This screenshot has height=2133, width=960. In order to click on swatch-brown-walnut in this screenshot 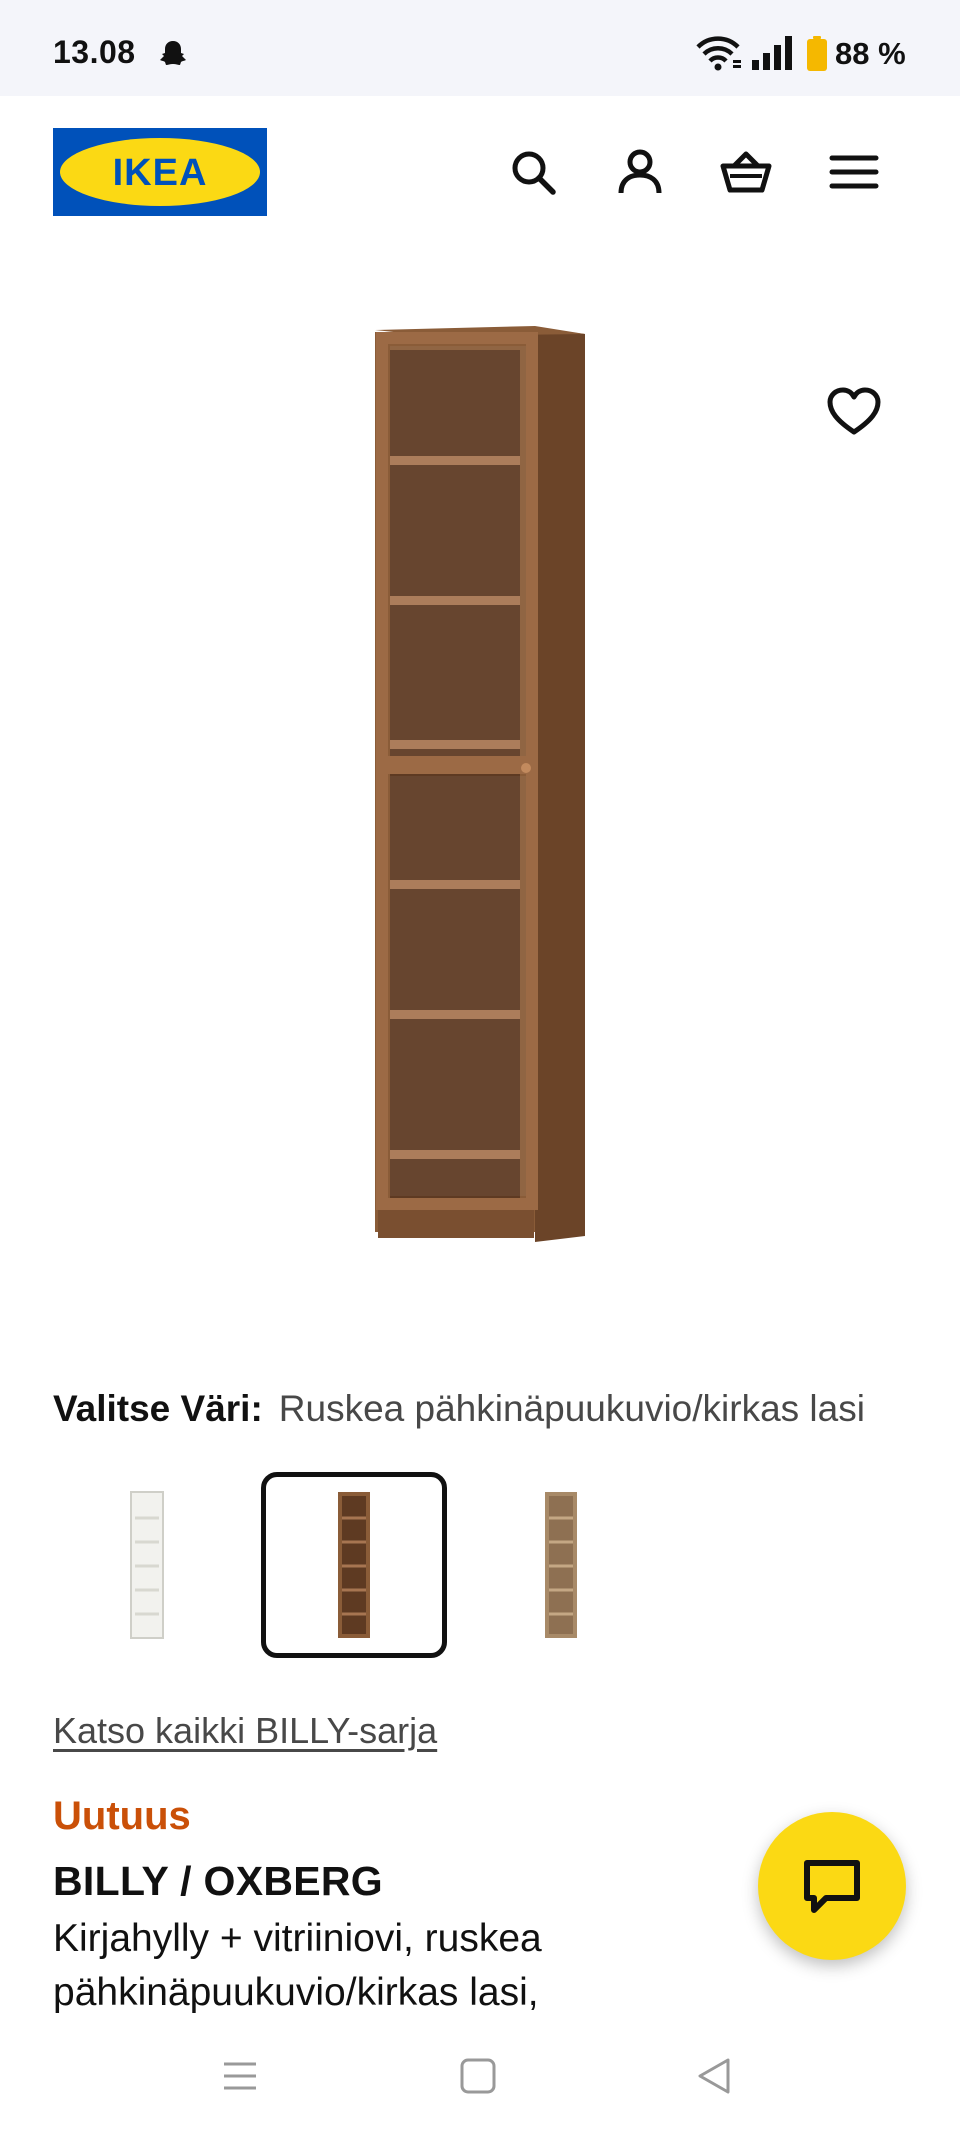, I will do `click(354, 1565)`.